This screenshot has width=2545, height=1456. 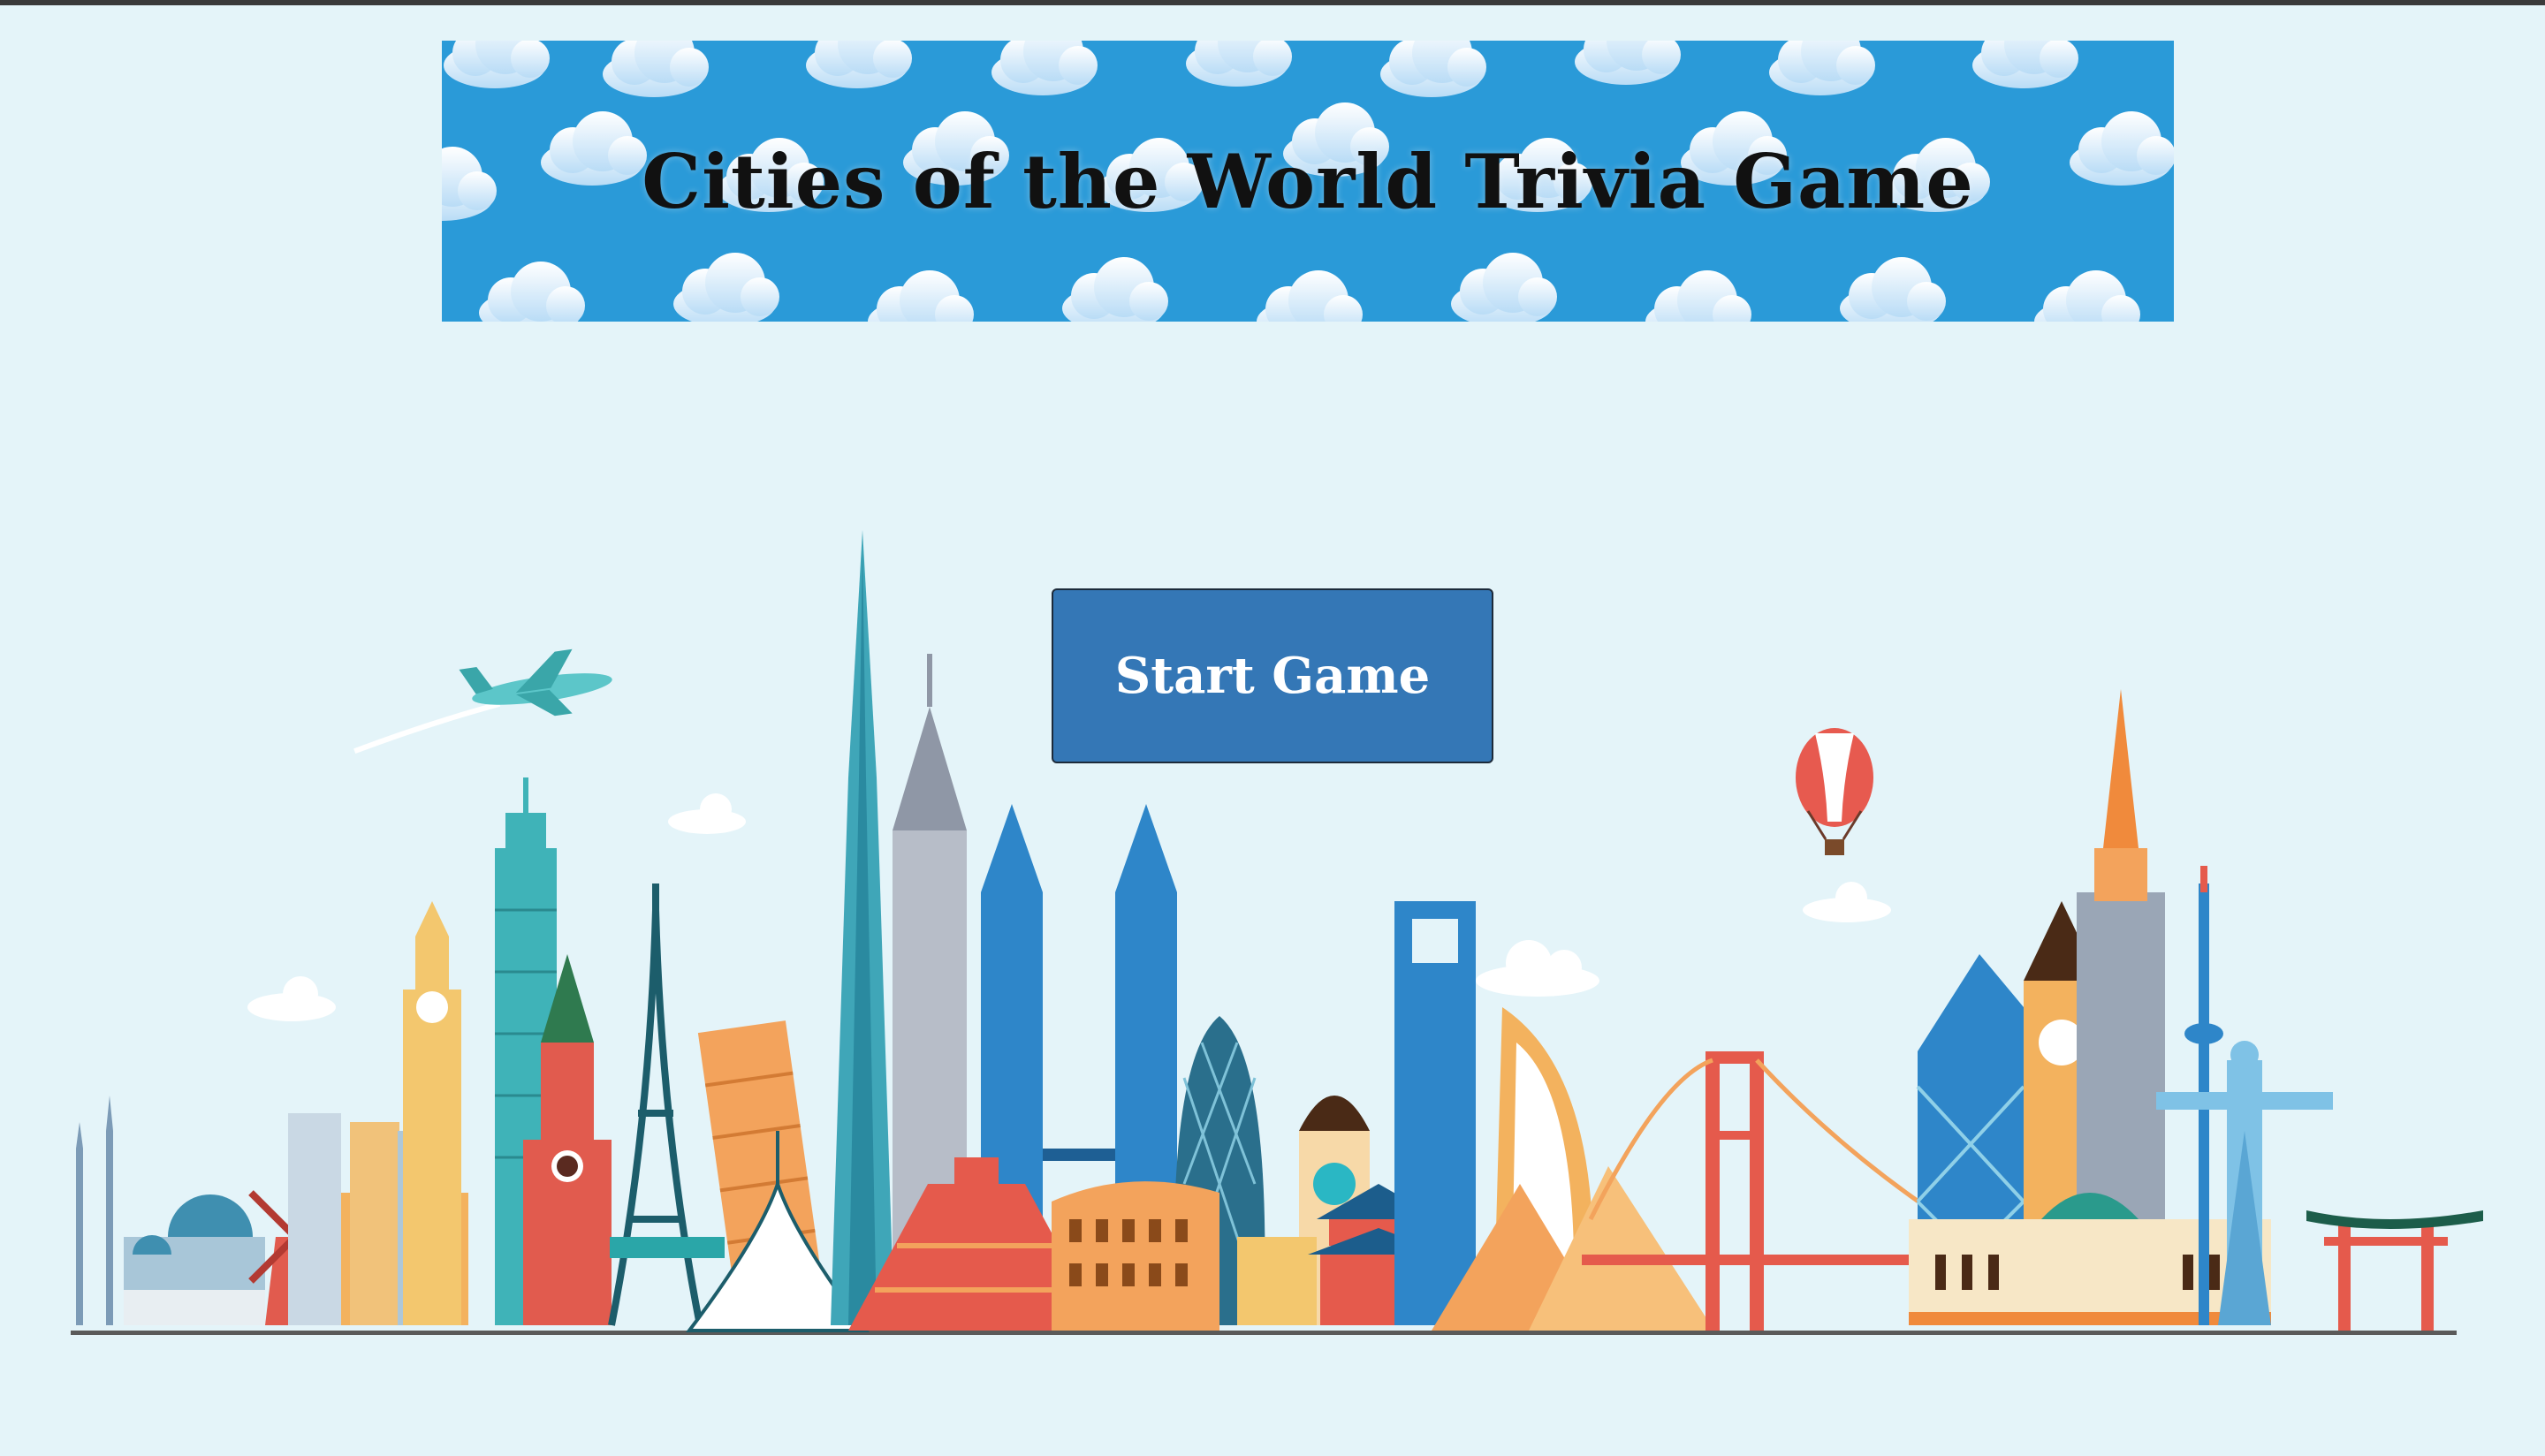 I want to click on decorative-clouds, so click(x=1069, y=907).